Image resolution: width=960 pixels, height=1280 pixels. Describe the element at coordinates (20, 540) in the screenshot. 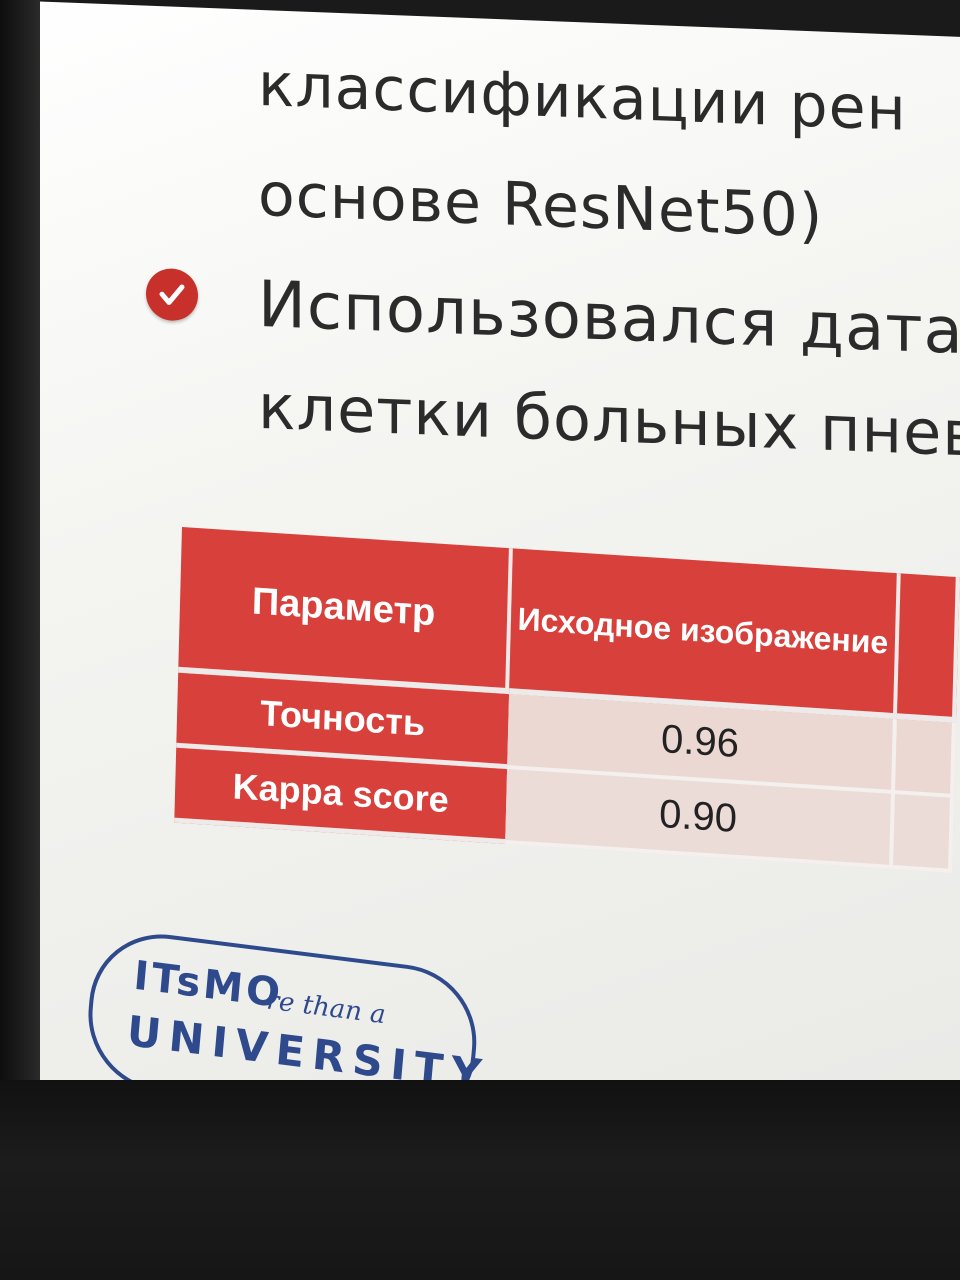

I see `monitor-bezel` at that location.